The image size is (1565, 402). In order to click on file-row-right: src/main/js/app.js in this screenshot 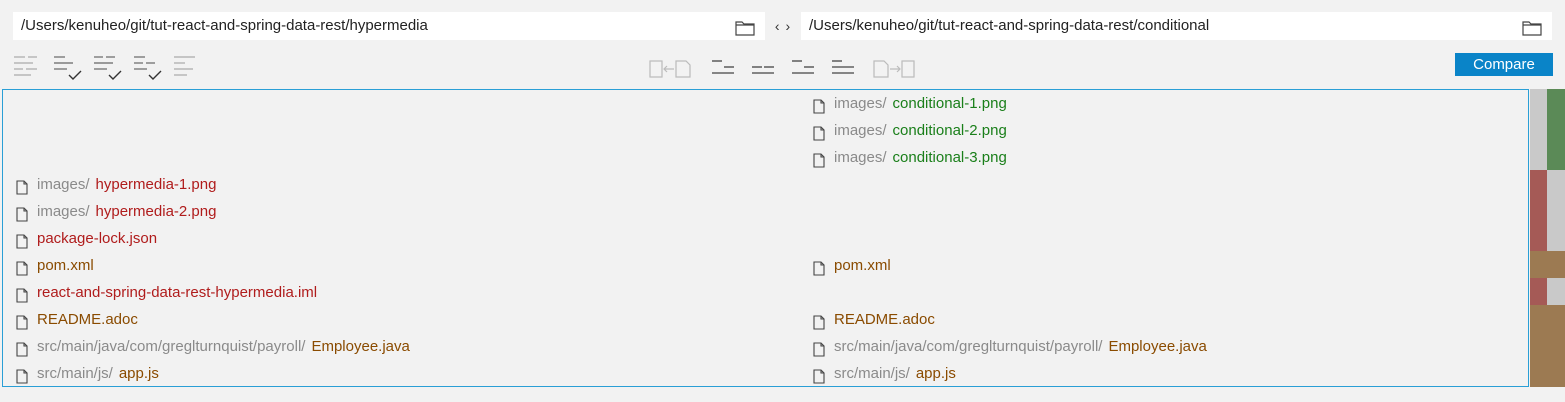, I will do `click(884, 373)`.